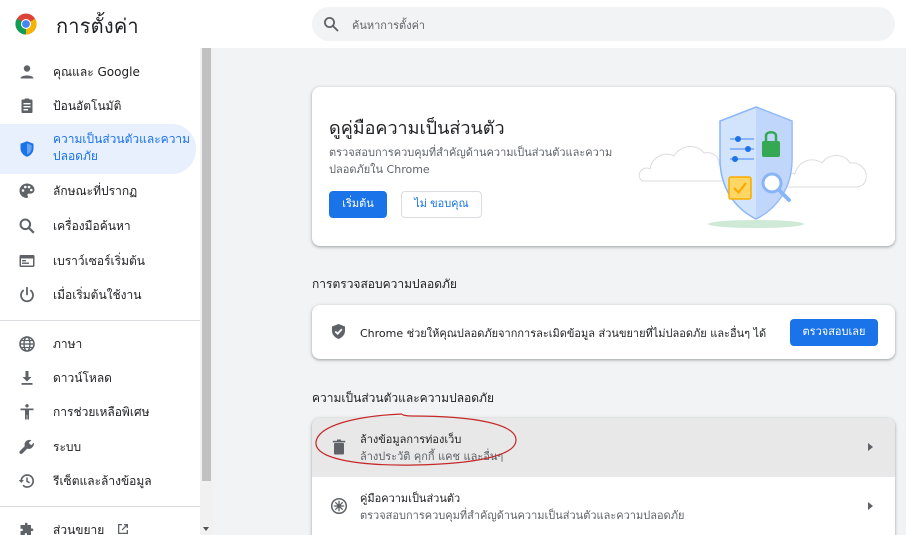 The image size is (906, 535). I want to click on privacy-guide-title: ดูคู่มือความเป็นส่วนตัว, so click(417, 128).